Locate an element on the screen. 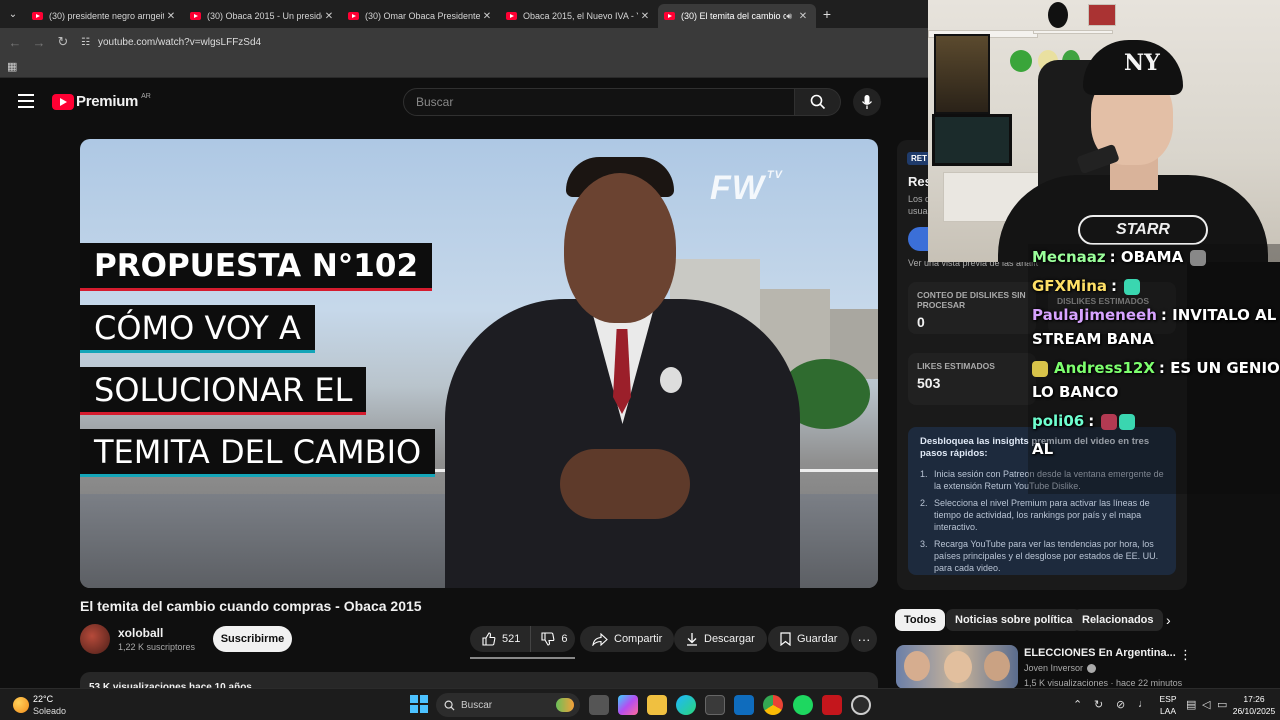 The width and height of the screenshot is (1280, 720). thumbs-down-icon is located at coordinates (548, 639).